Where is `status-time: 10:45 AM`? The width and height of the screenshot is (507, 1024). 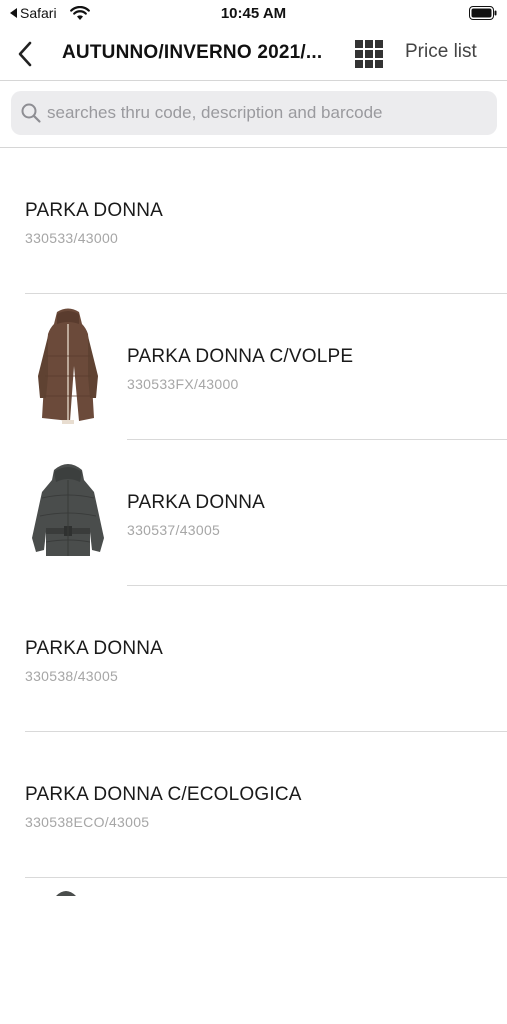
status-time: 10:45 AM is located at coordinates (253, 13).